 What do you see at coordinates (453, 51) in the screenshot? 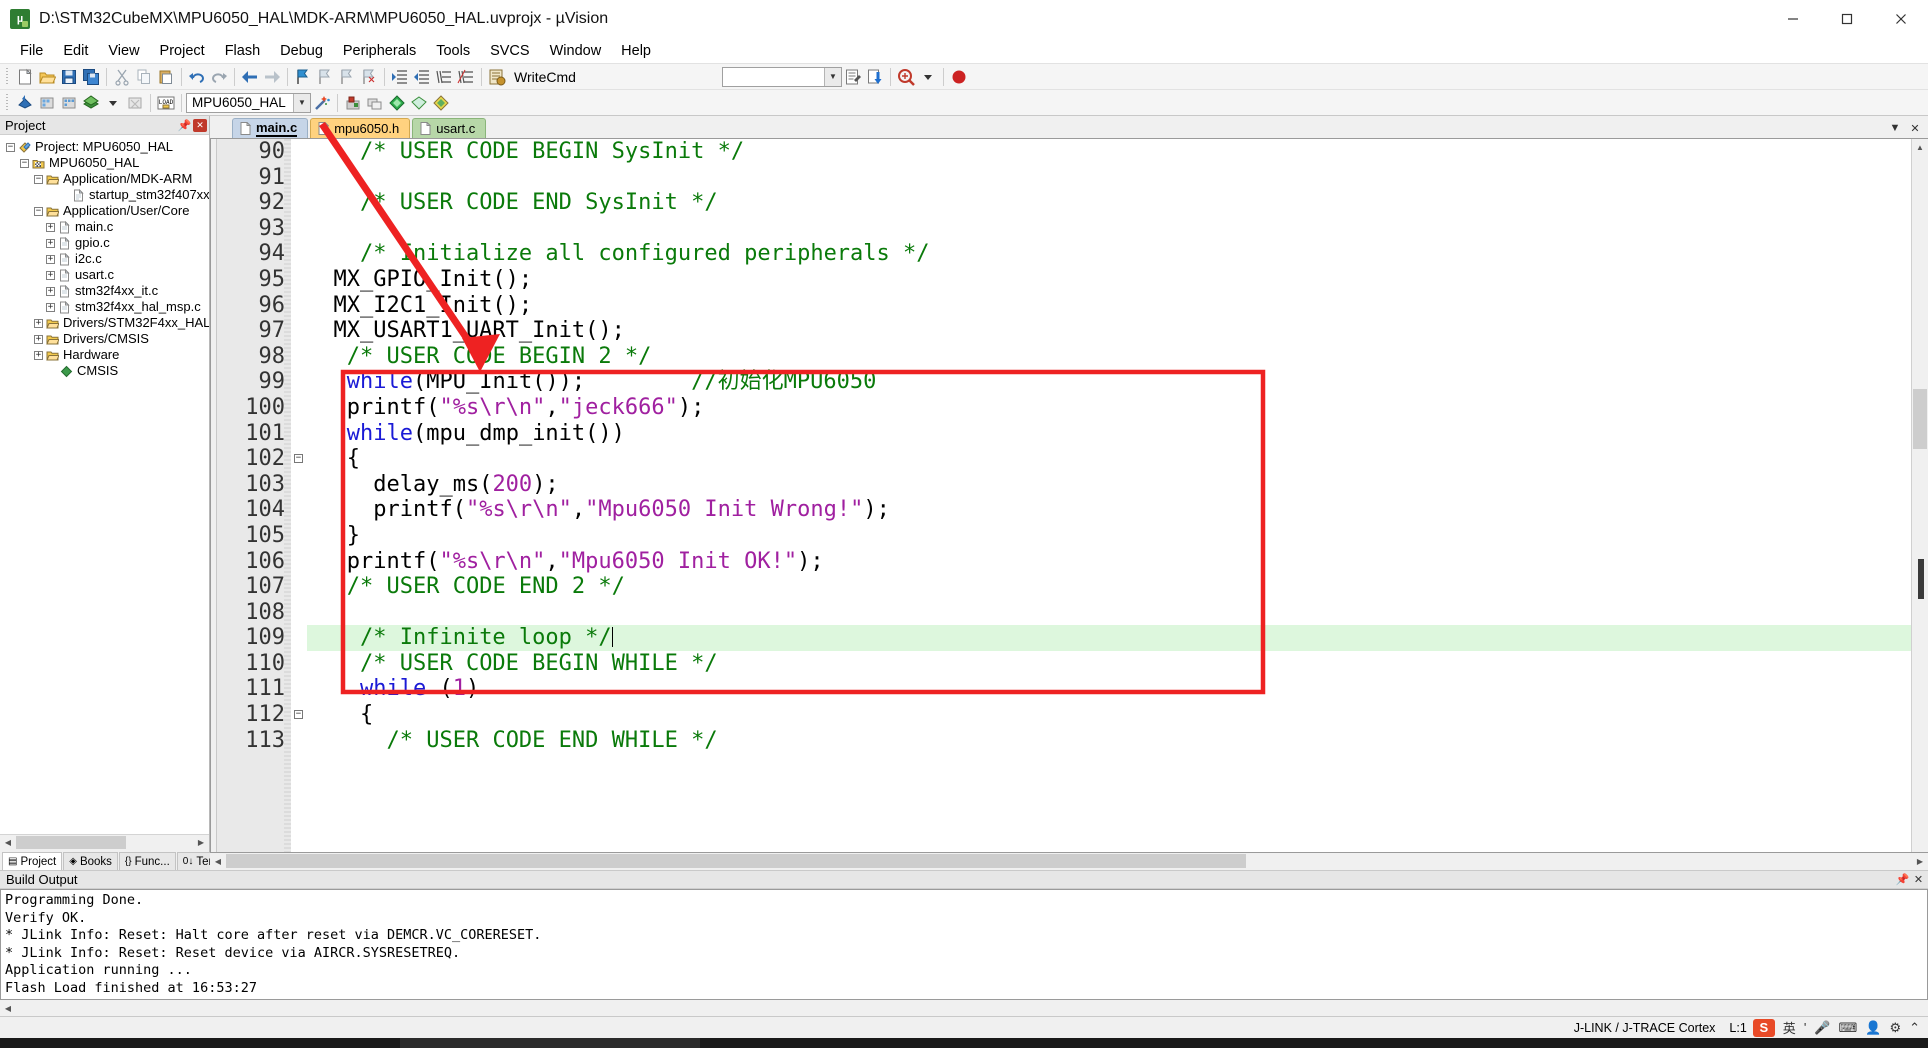
I see `menu-tools: Tools` at bounding box center [453, 51].